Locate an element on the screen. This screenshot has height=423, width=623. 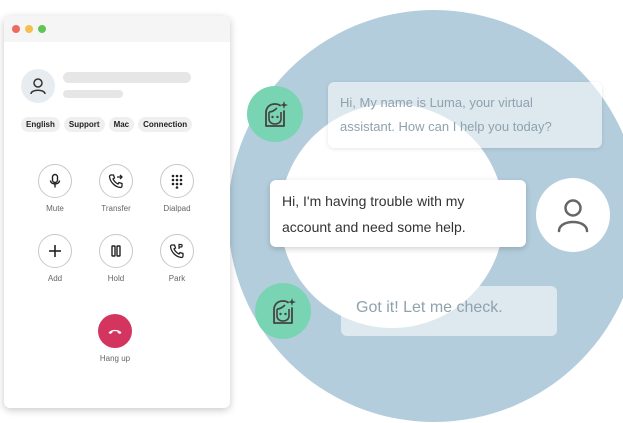
add-label: Add is located at coordinates (55, 278).